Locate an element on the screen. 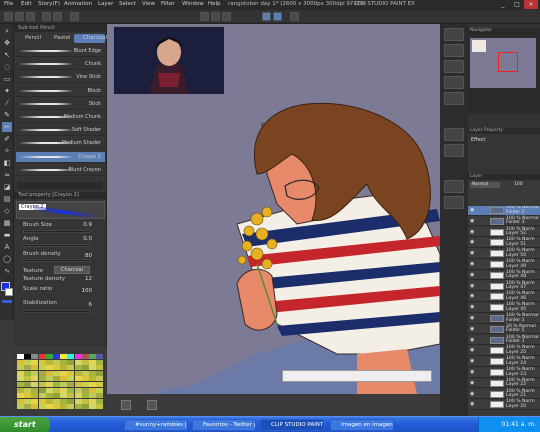 This screenshot has width=540, height=432. brush-item: Blunt Crayon is located at coordinates (60, 170).